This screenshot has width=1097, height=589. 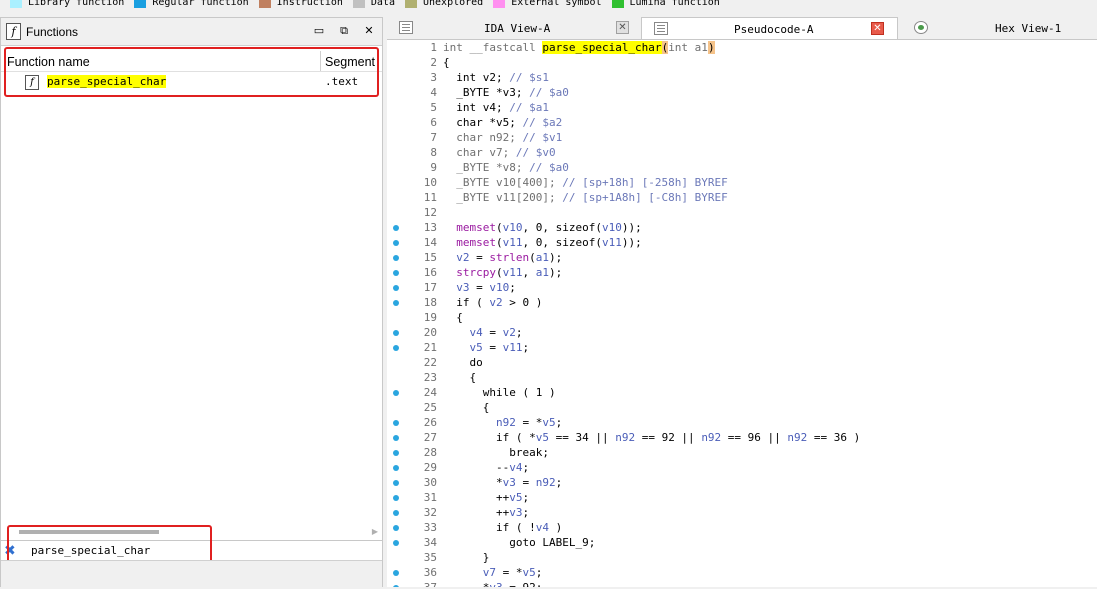 What do you see at coordinates (742, 572) in the screenshot?
I see `code-line: 36 v7 = *v5;` at bounding box center [742, 572].